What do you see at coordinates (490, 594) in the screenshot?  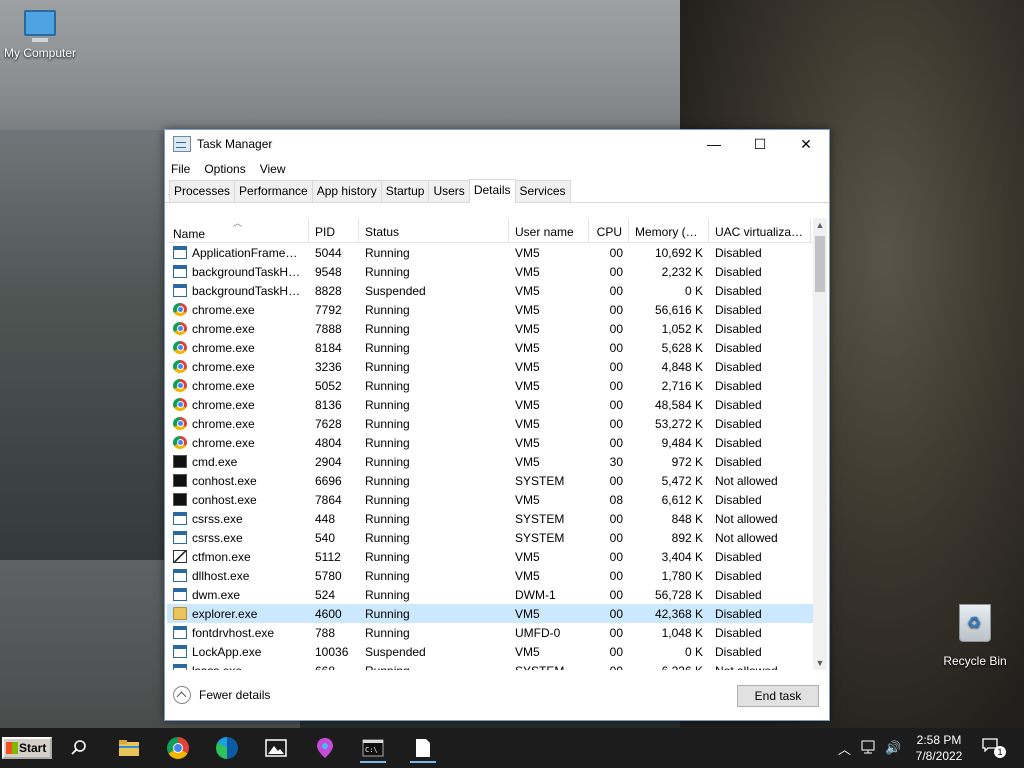 I see `table-row: dwm.exe 524 Running DWM-1 00 56,728 K Disabled` at bounding box center [490, 594].